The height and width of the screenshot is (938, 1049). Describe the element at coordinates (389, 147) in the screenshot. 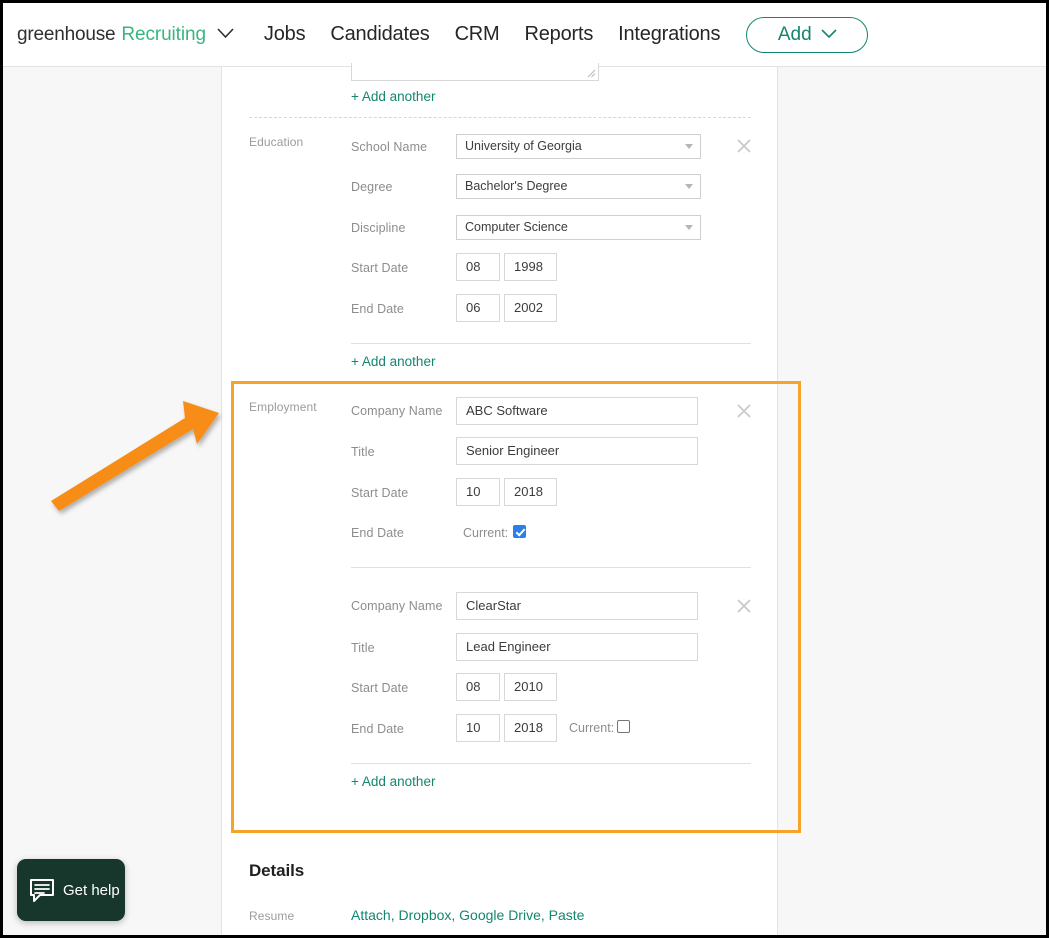

I see `label-school-name: School Name` at that location.